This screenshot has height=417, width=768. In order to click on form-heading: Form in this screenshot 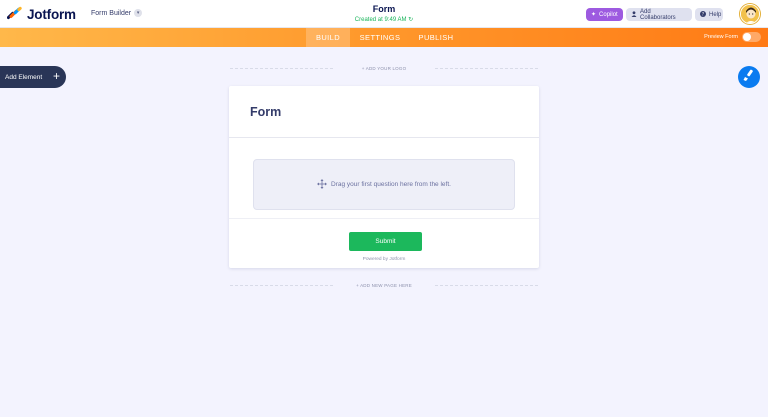, I will do `click(265, 112)`.